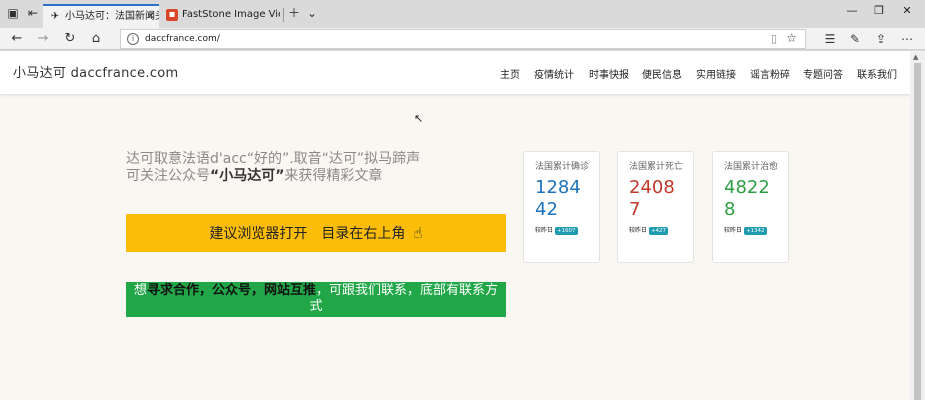 The image size is (925, 400). I want to click on refresh-icon: ↻, so click(70, 39).